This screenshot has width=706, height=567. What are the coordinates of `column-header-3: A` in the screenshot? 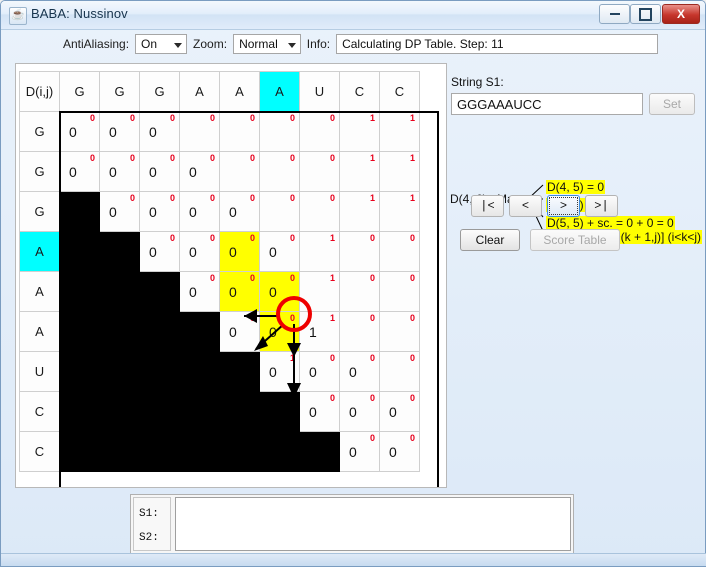 It's located at (199, 91).